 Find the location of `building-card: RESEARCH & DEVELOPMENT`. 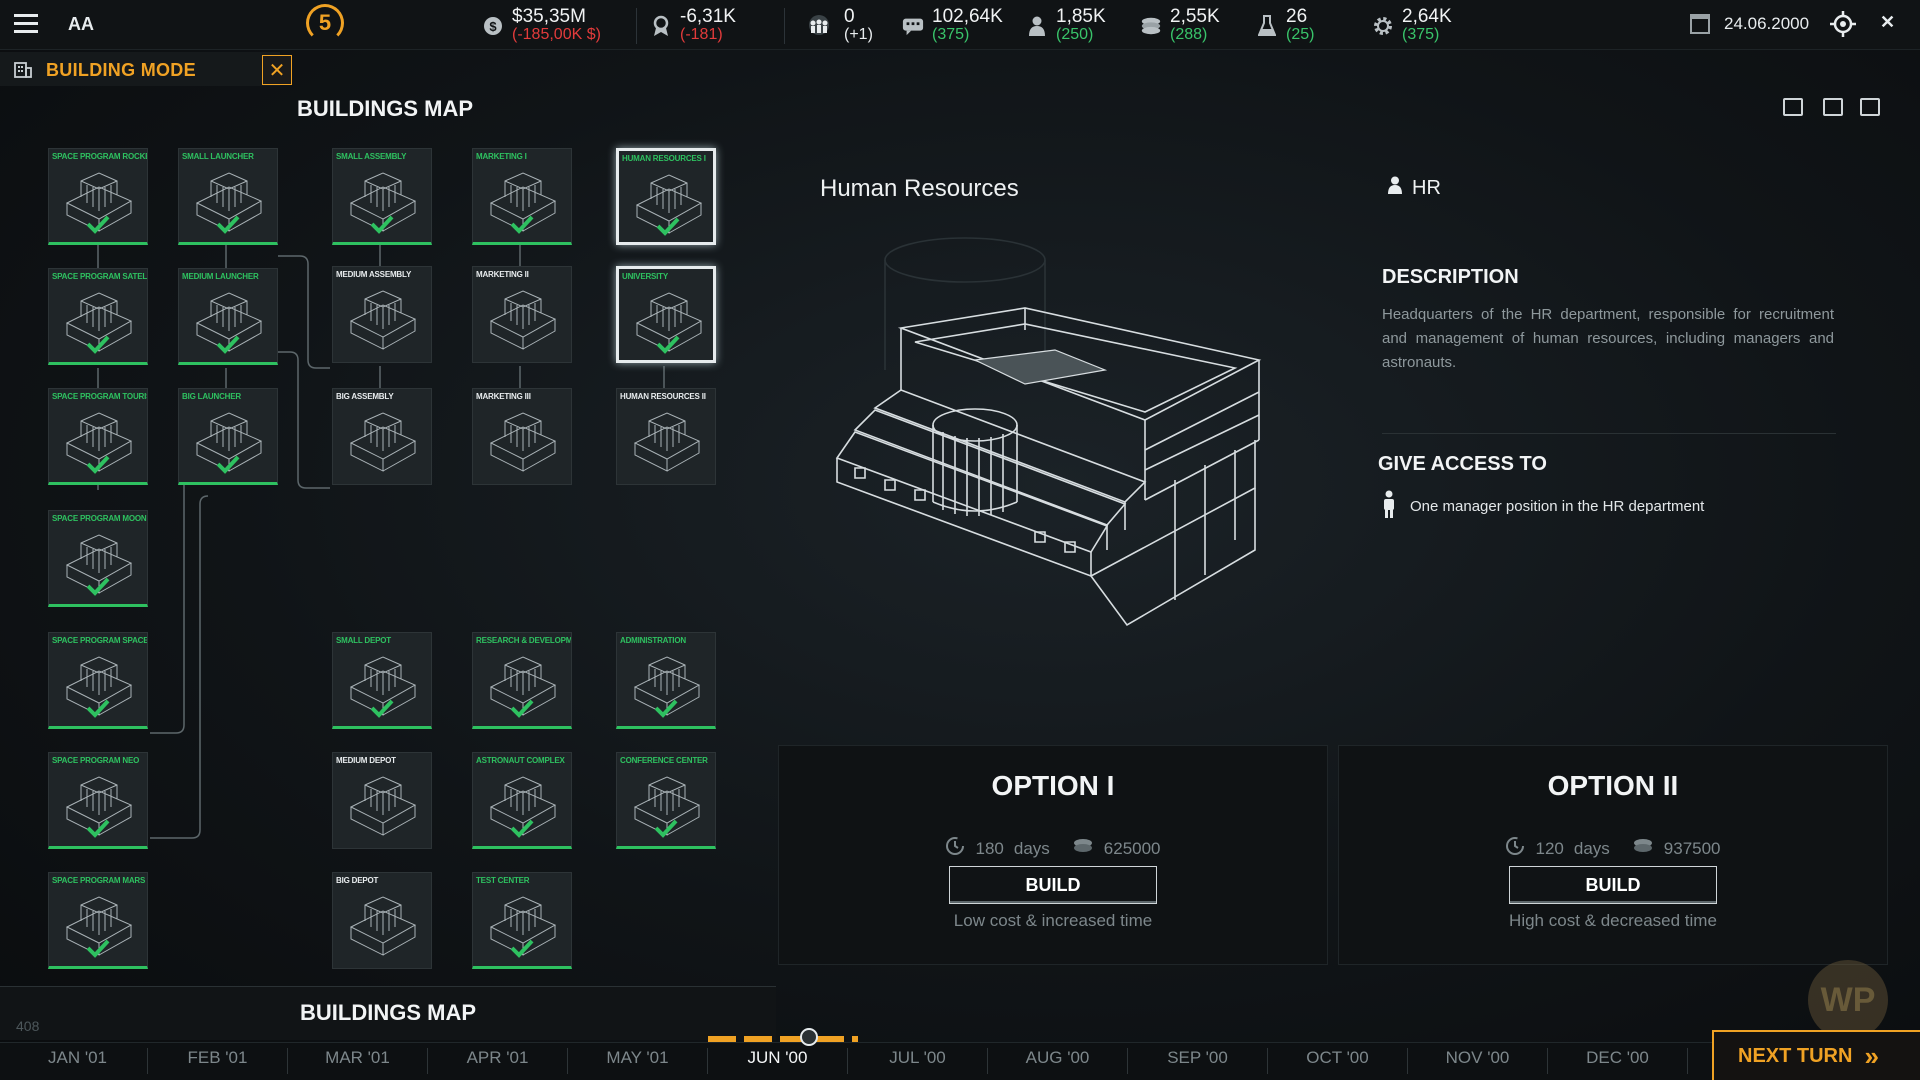

building-card: RESEARCH & DEVELOPMENT is located at coordinates (522, 680).